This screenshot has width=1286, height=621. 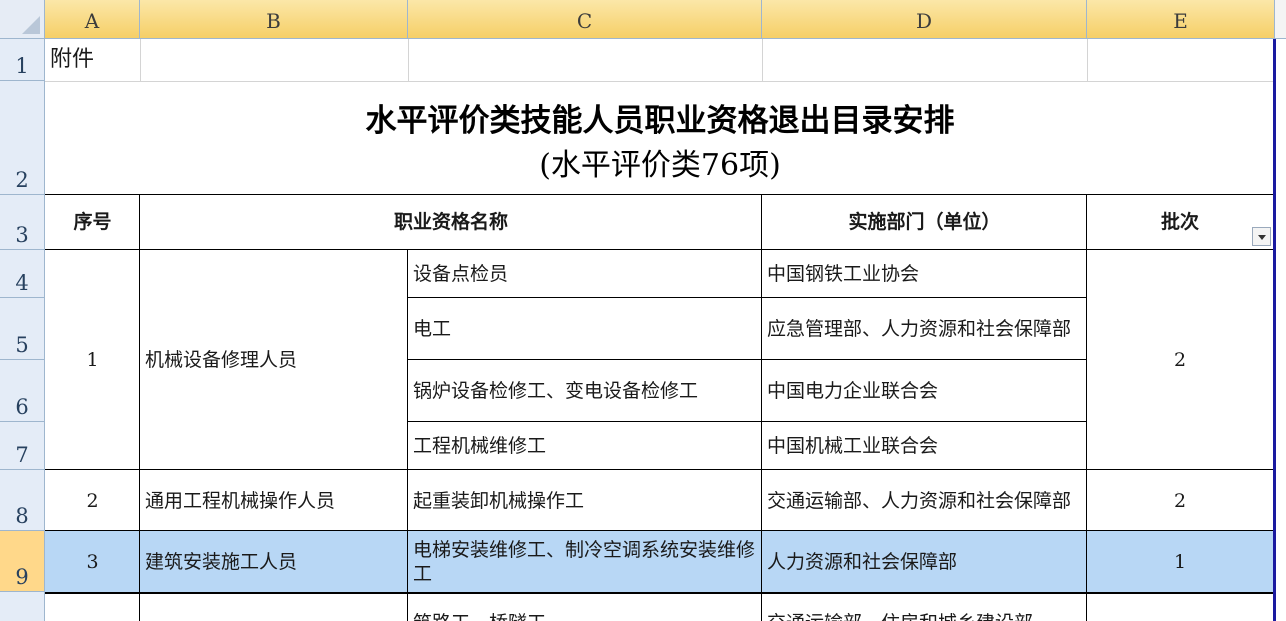 What do you see at coordinates (274, 561) in the screenshot?
I see `group-category: 建筑安装施工人员` at bounding box center [274, 561].